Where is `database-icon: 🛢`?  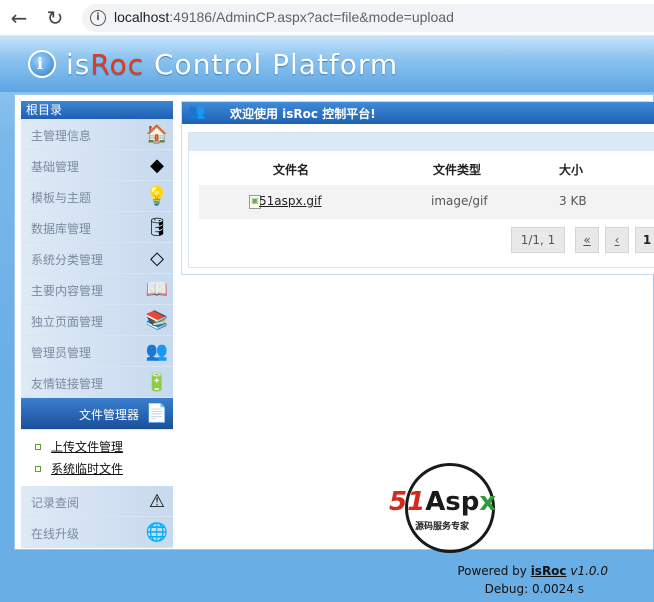 database-icon: 🛢 is located at coordinates (157, 227).